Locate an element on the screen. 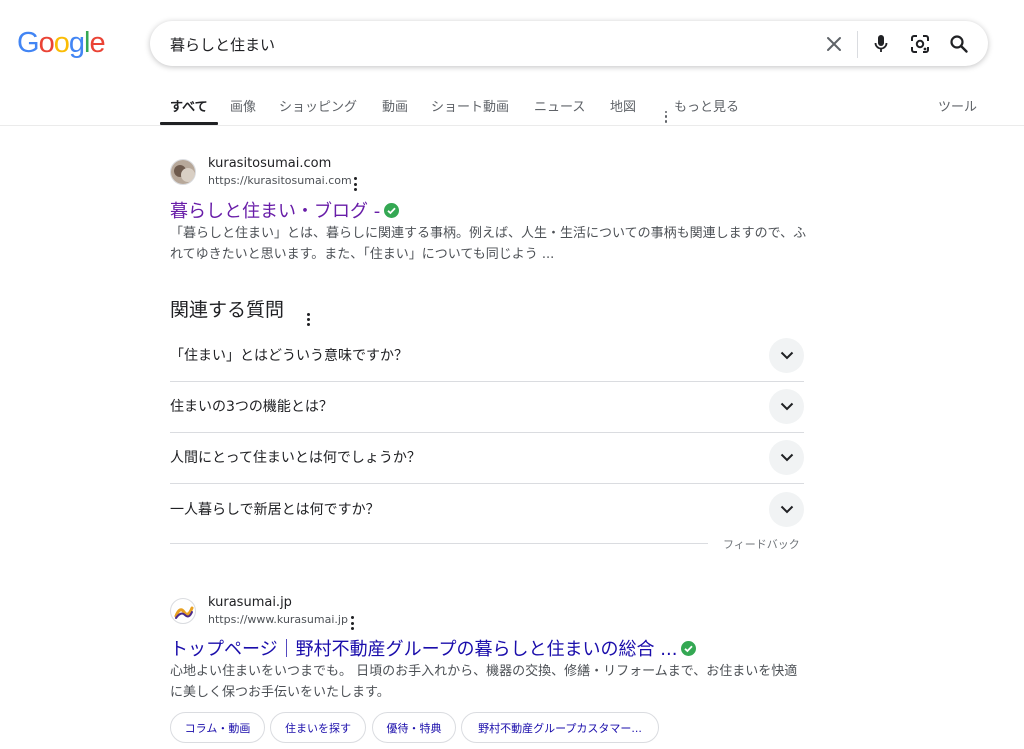 This screenshot has height=749, width=1024. search-divider is located at coordinates (857, 44).